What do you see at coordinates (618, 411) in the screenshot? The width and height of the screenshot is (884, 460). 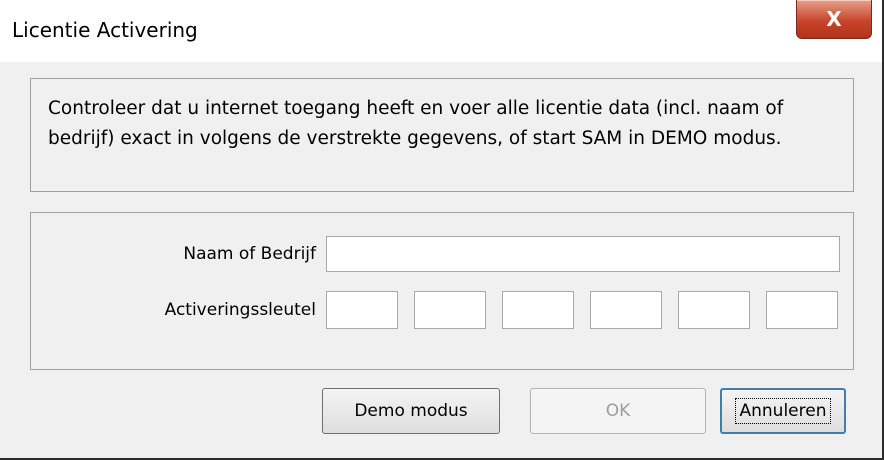 I see `ok-button: OK` at bounding box center [618, 411].